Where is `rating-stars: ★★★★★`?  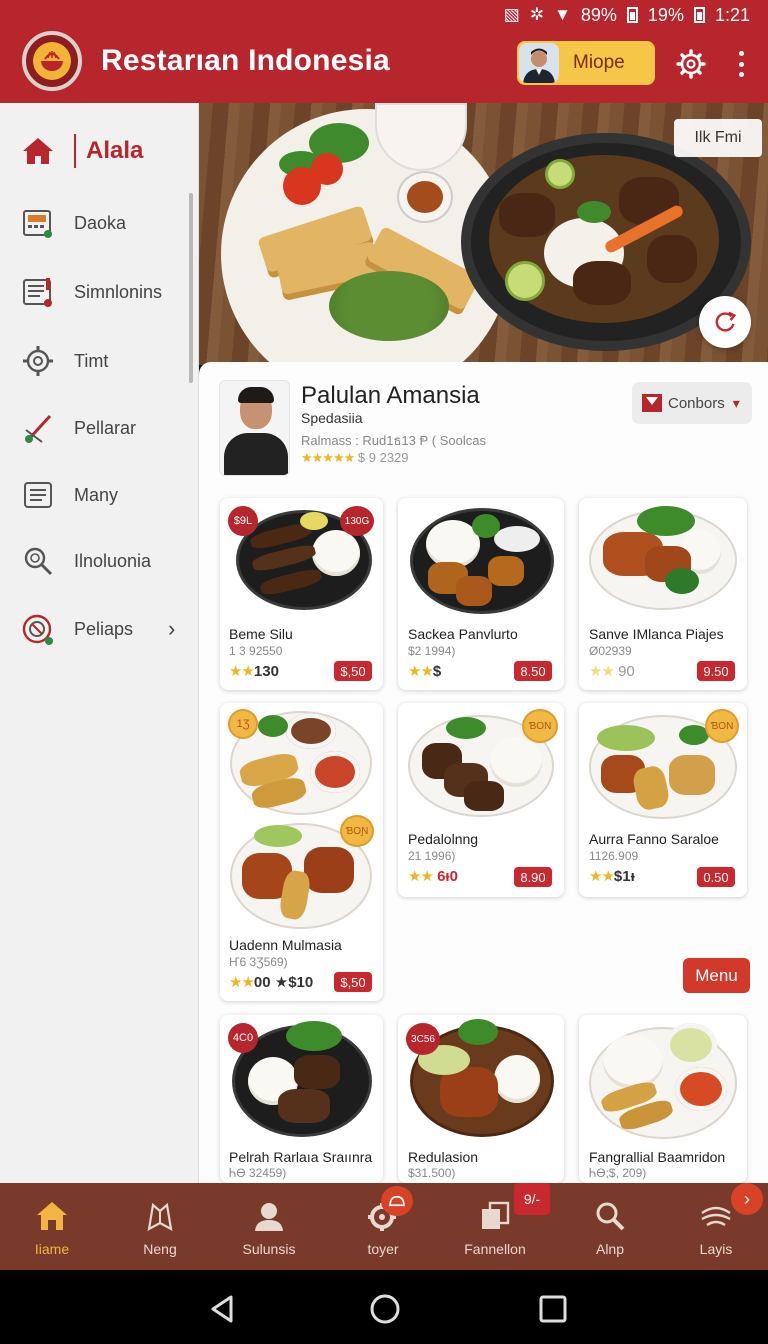 rating-stars: ★★★★★ is located at coordinates (328, 457).